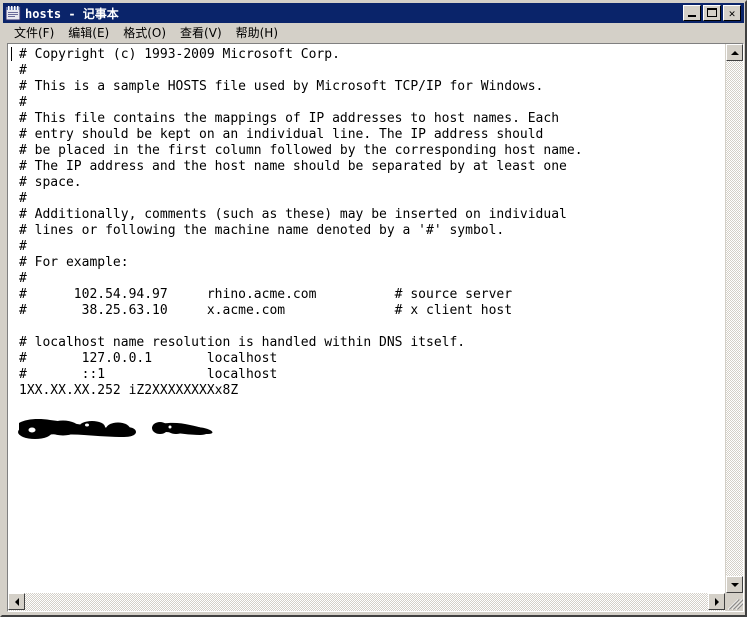 Image resolution: width=747 pixels, height=617 pixels. What do you see at coordinates (257, 33) in the screenshot?
I see `menu-help: 帮助(H)` at bounding box center [257, 33].